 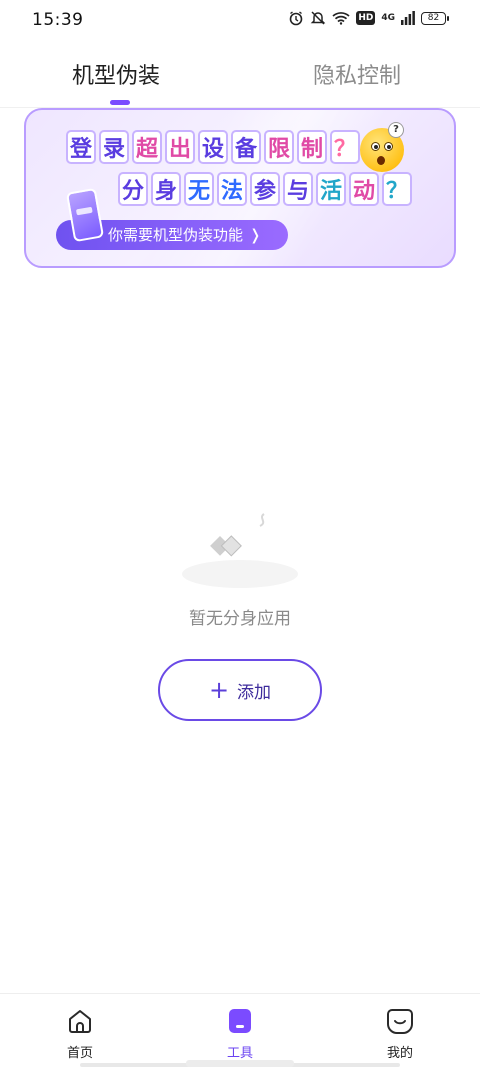 I want to click on headline-2-char: 活, so click(x=331, y=189).